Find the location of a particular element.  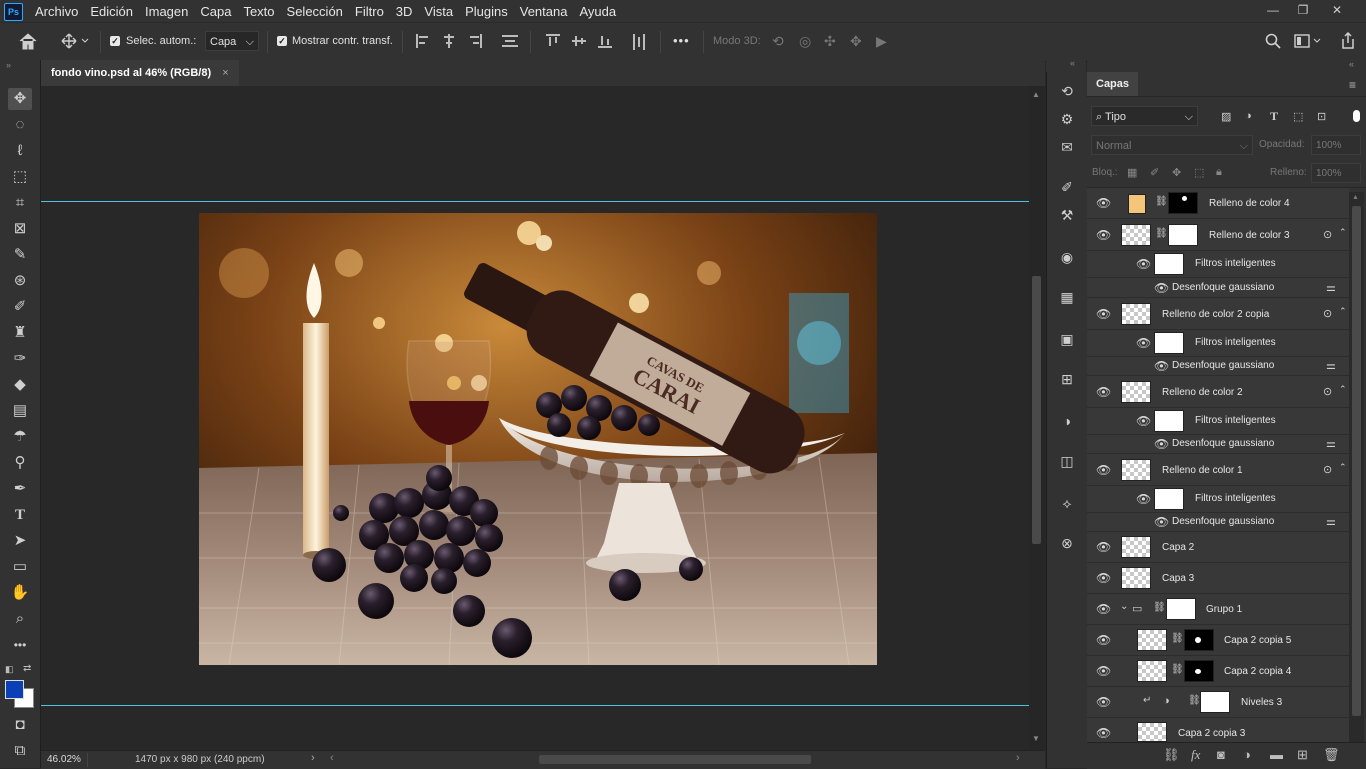

zoom-level: 46.02% is located at coordinates (67, 760).